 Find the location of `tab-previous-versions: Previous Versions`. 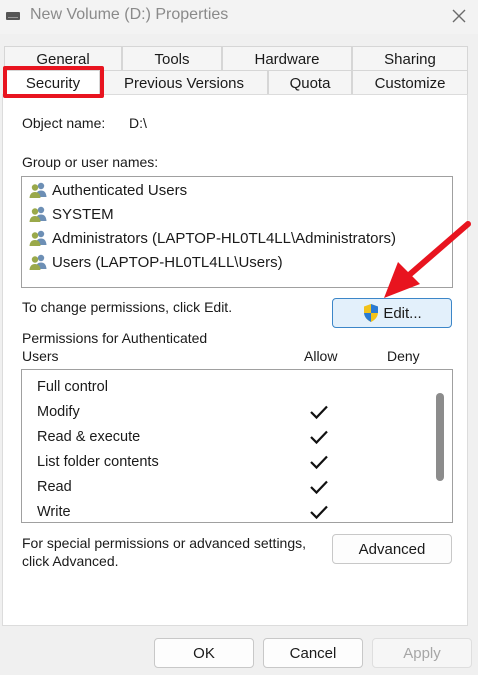

tab-previous-versions: Previous Versions is located at coordinates (184, 82).